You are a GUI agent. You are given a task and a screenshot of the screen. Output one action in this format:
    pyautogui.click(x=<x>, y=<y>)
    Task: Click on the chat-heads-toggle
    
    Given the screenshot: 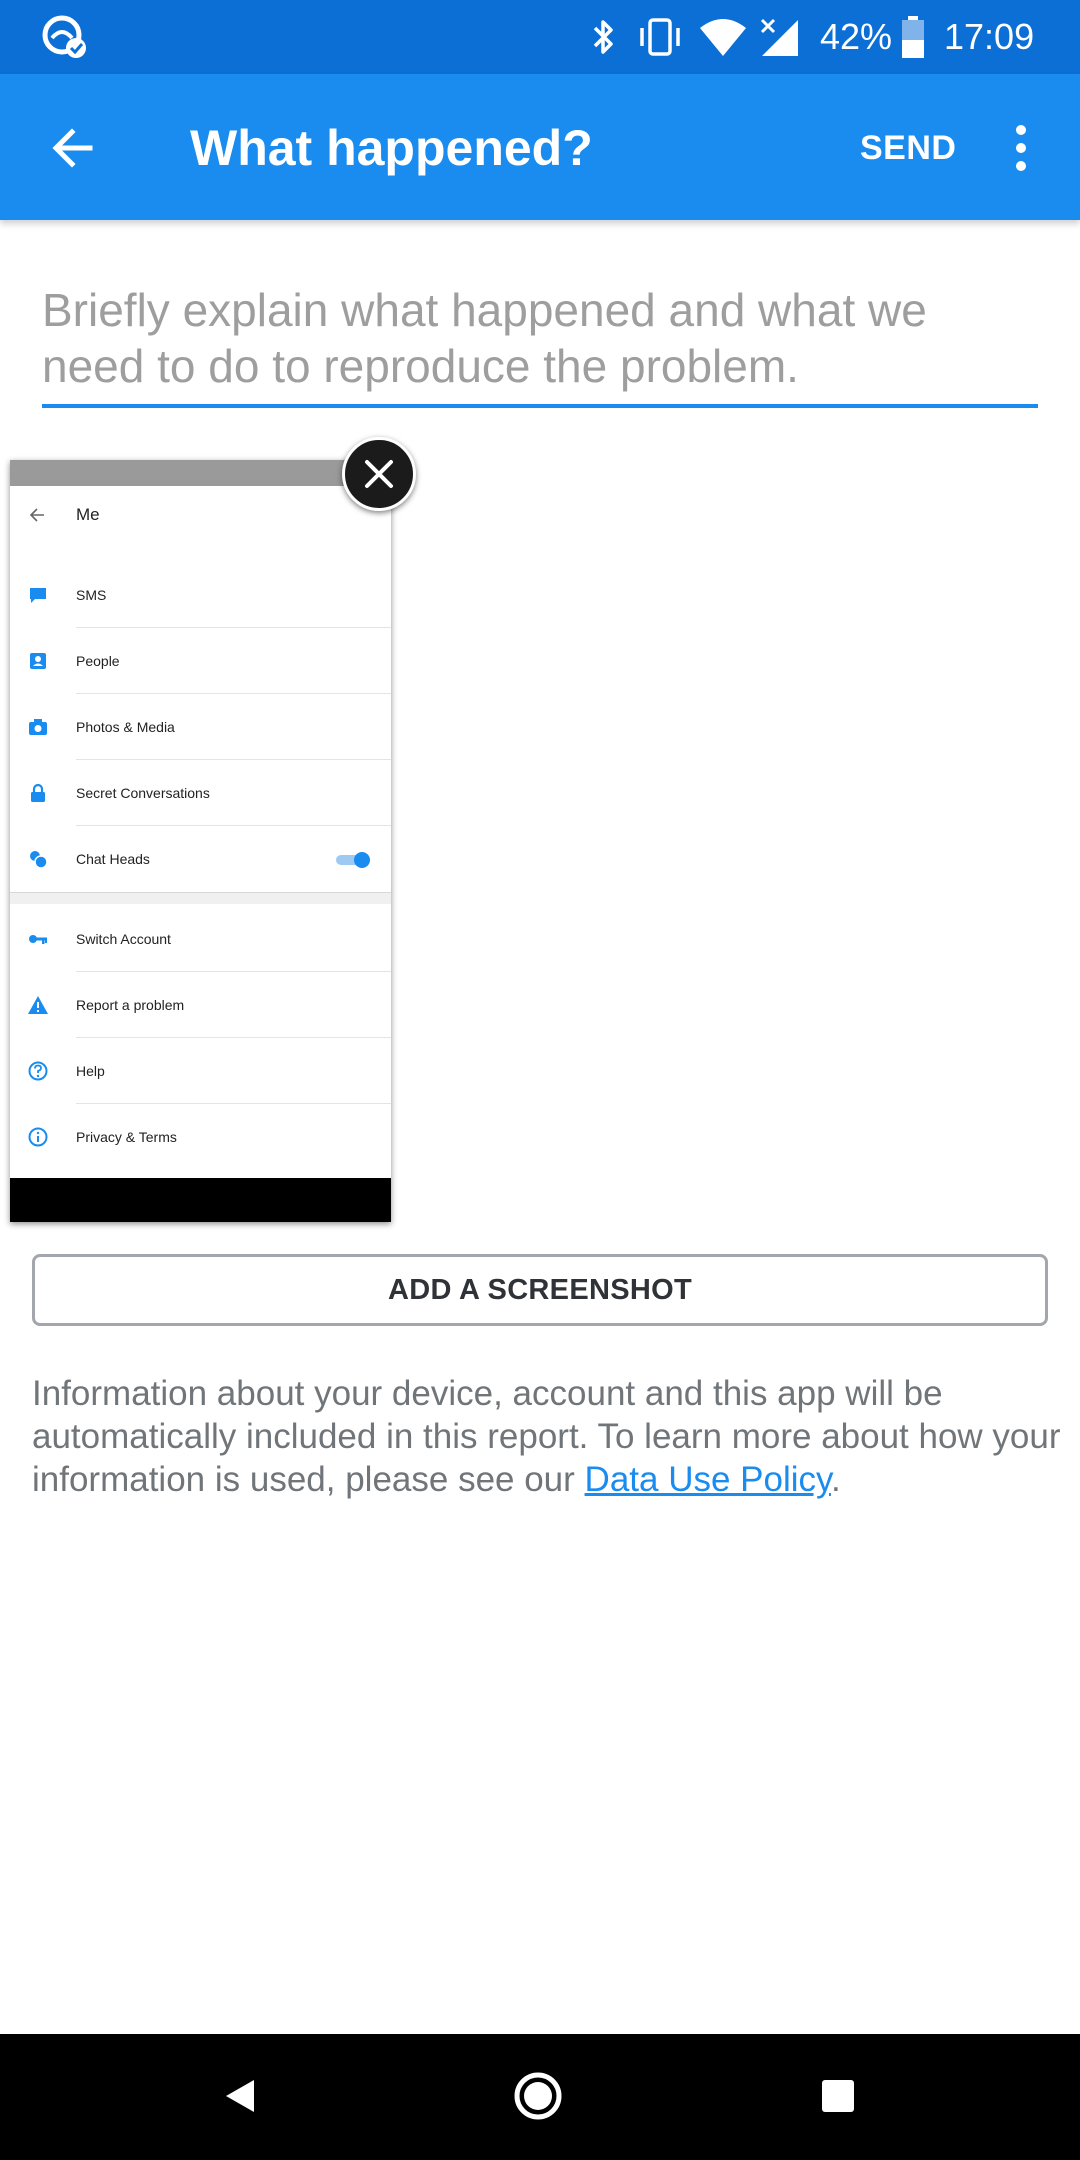 What is the action you would take?
    pyautogui.click(x=353, y=860)
    